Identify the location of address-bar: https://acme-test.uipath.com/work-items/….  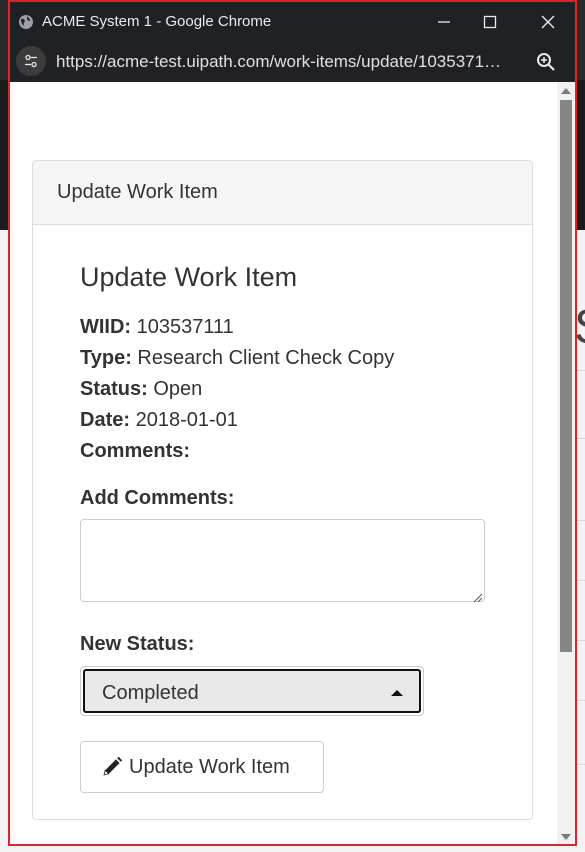
(292, 61).